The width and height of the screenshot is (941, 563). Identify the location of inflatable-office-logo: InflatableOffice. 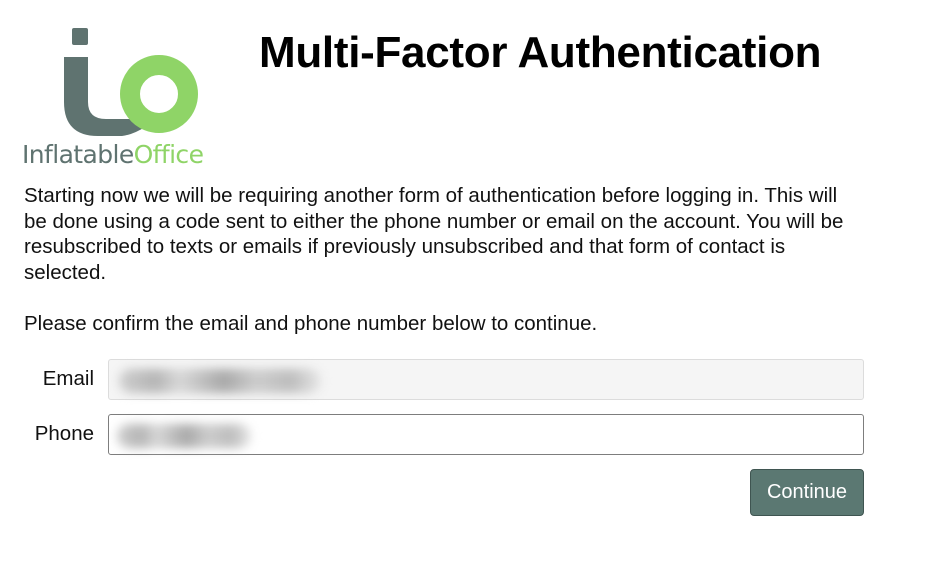
(130, 98).